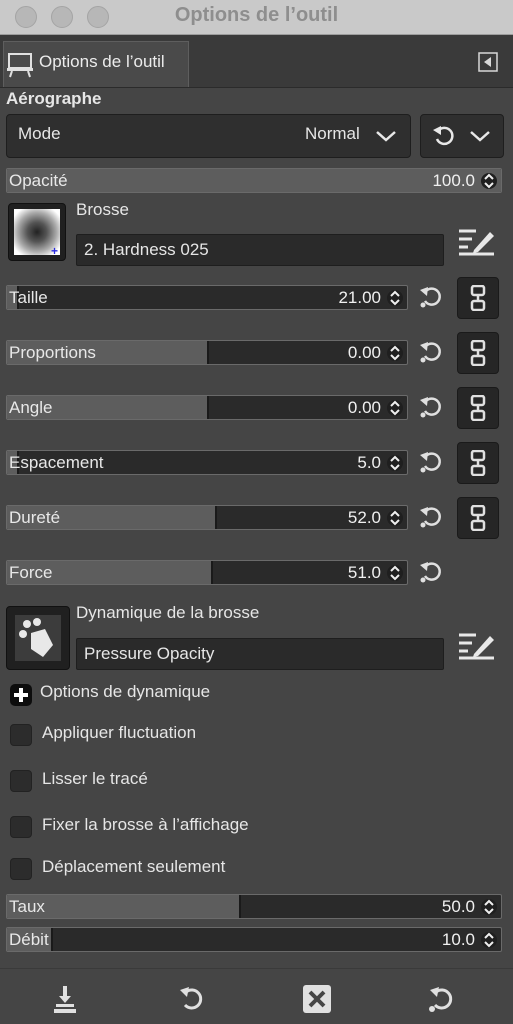 This screenshot has width=513, height=1024. What do you see at coordinates (133, 867) in the screenshot?
I see `checkbox-label: Déplacement seulement` at bounding box center [133, 867].